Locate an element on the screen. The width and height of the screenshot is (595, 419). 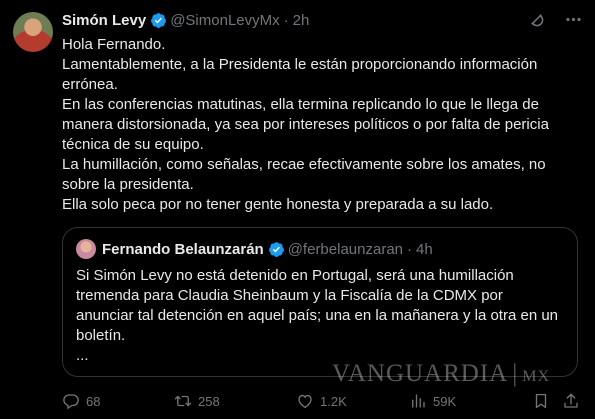
quoted-author-avatar is located at coordinates (86, 249).